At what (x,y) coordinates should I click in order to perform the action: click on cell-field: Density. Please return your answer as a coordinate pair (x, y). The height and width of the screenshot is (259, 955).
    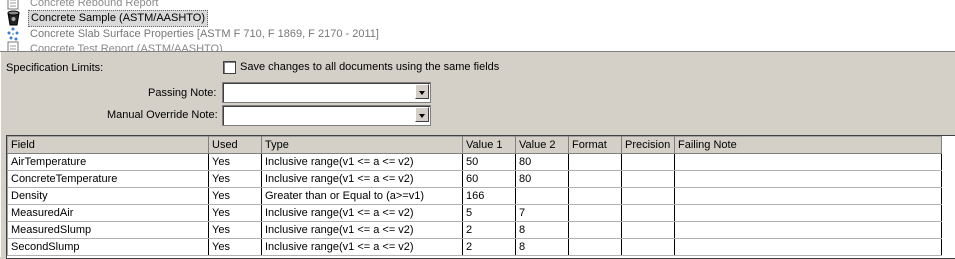
    Looking at the image, I should click on (108, 196).